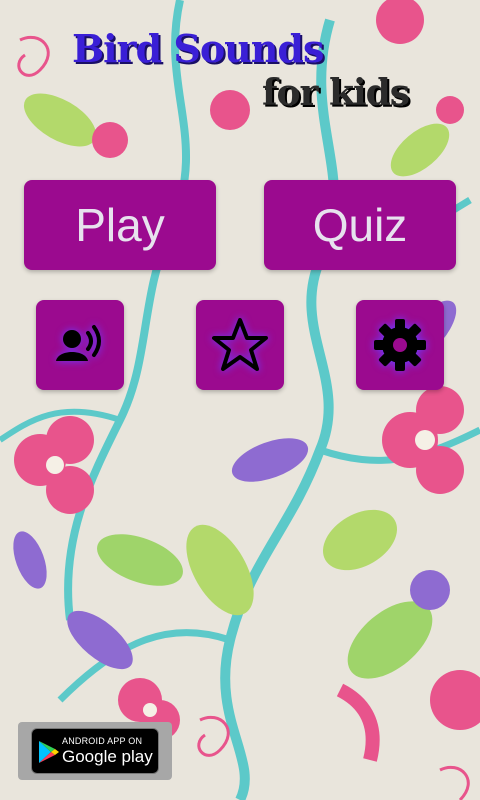 The width and height of the screenshot is (480, 800). What do you see at coordinates (49, 752) in the screenshot?
I see `google-play-logo-icon` at bounding box center [49, 752].